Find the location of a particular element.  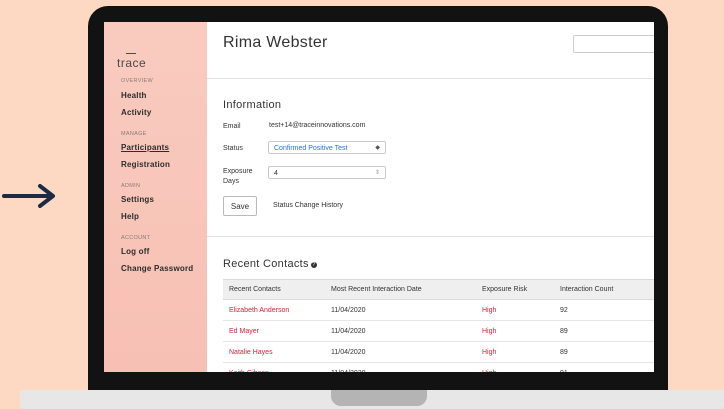

column-header: Interaction Count is located at coordinates (604, 289).